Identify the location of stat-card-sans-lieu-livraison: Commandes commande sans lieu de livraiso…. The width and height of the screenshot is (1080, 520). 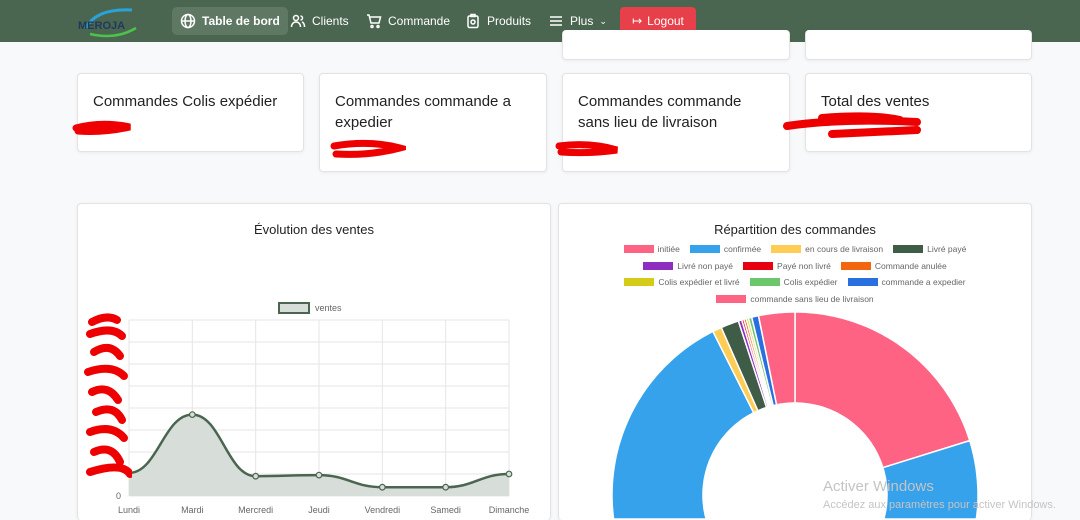
(672, 122).